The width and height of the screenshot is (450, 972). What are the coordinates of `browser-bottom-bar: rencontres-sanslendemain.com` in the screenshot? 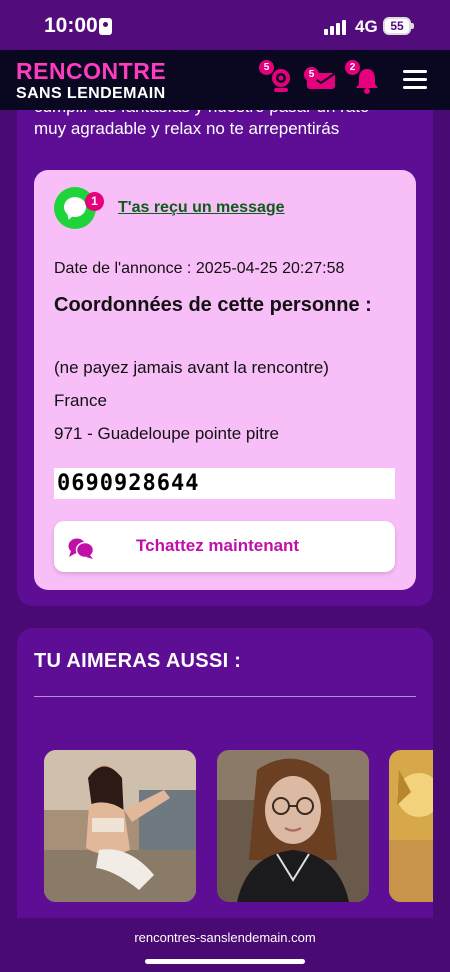 It's located at (225, 945).